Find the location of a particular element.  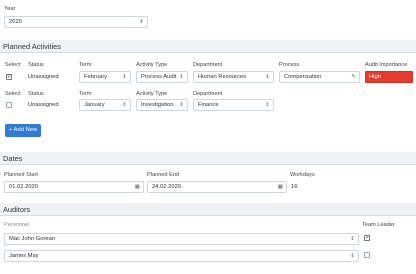

personnel-label: Personnel is located at coordinates (17, 225).